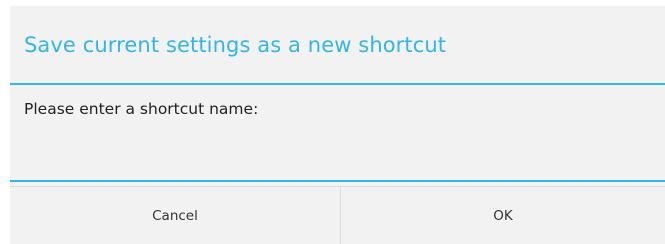 Image resolution: width=665 pixels, height=244 pixels. Describe the element at coordinates (337, 84) in the screenshot. I see `title-divider` at that location.